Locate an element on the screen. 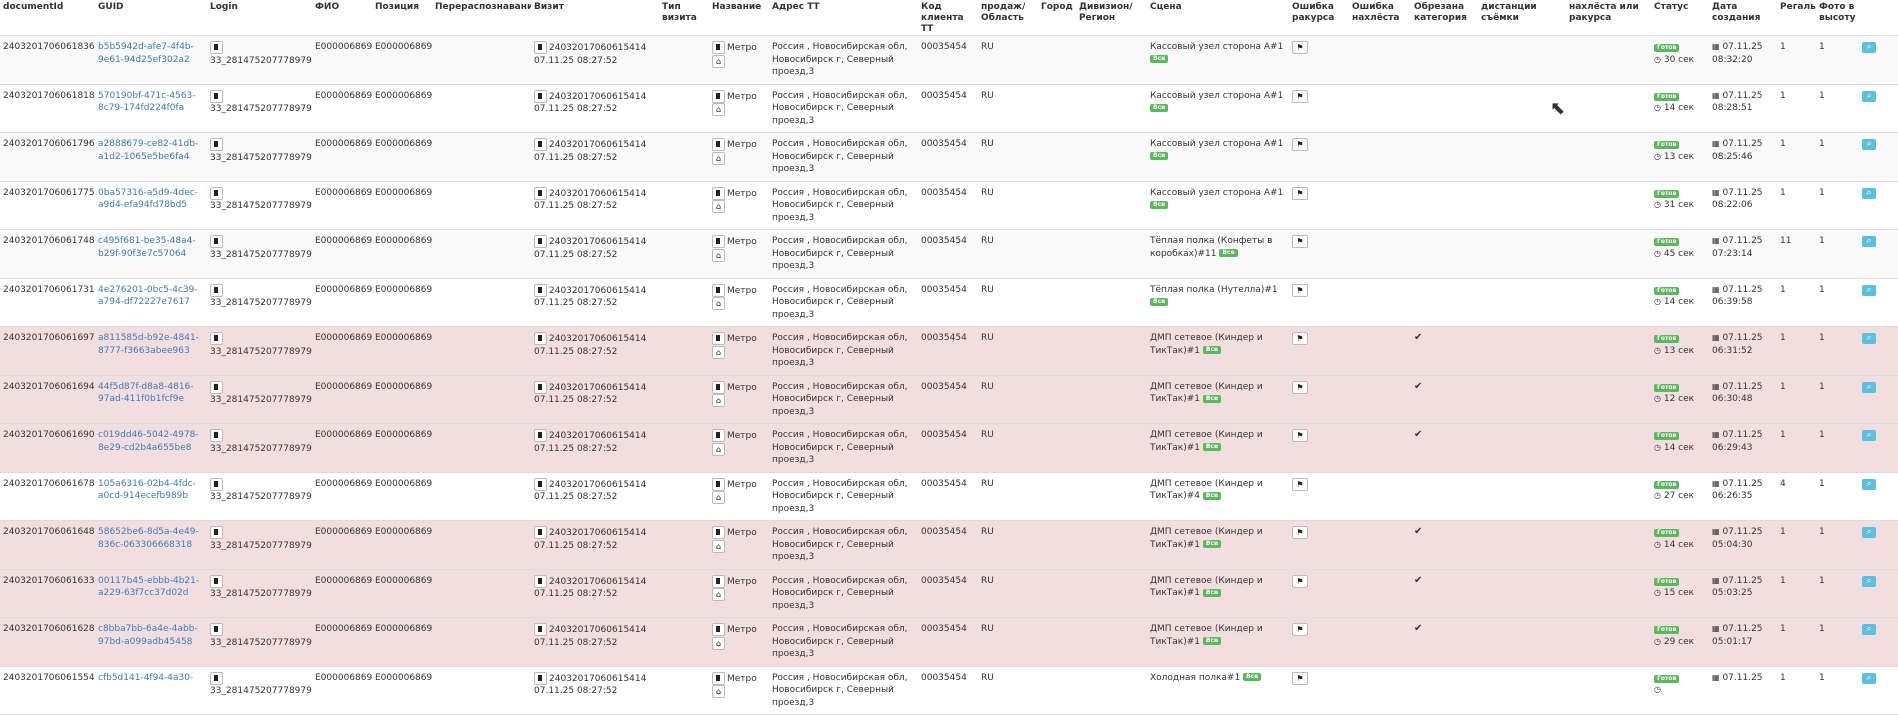  guid-link: 0ba57316-a5d9-4dec-a9d4-efa94fd78bd5 is located at coordinates (148, 199).